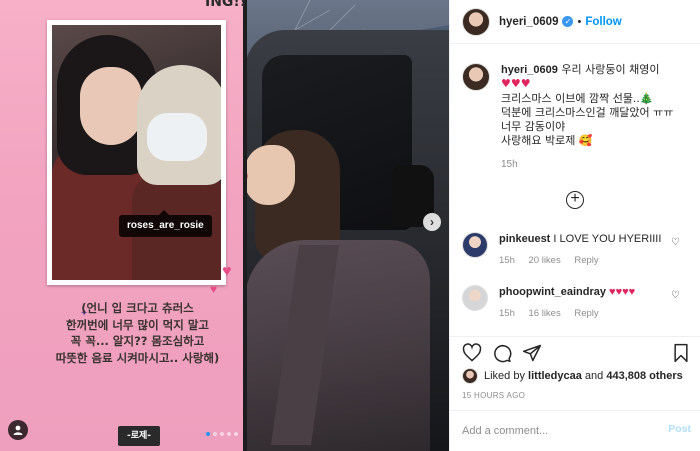 This screenshot has height=451, width=700. What do you see at coordinates (18, 430) in the screenshot?
I see `user-tag-icon` at bounding box center [18, 430].